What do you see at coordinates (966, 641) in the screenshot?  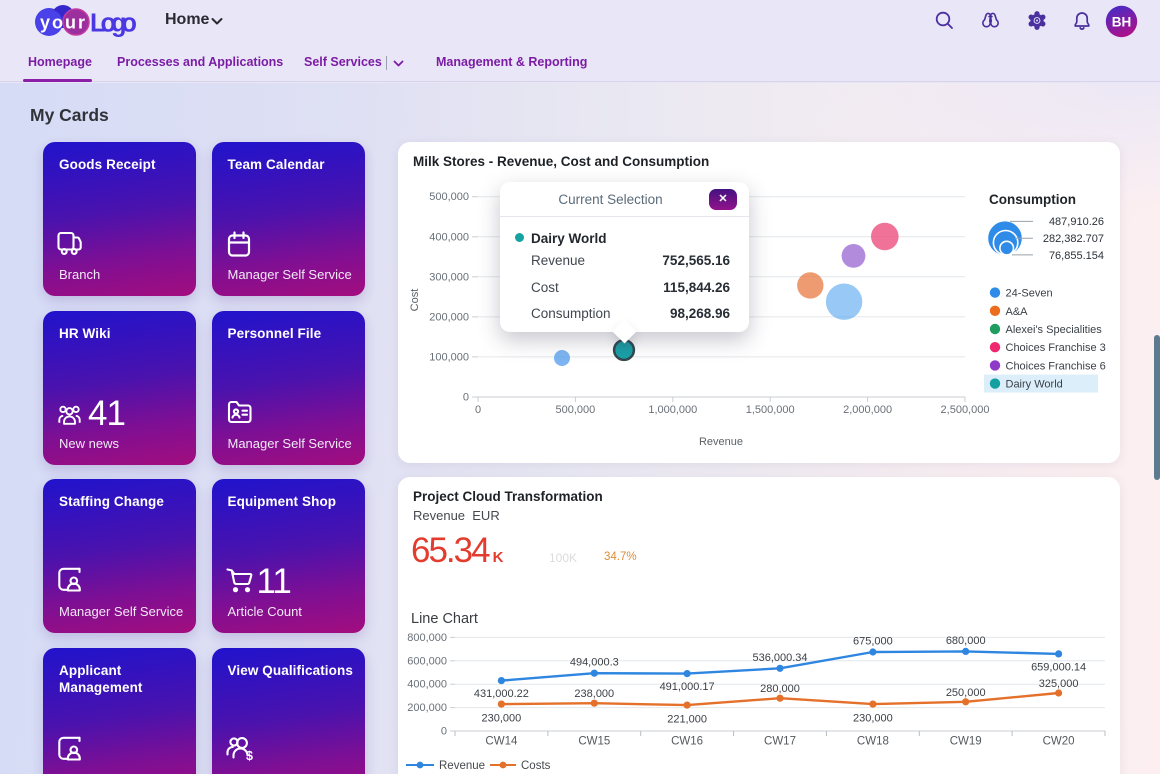 I see `svg-text: 680,000` at bounding box center [966, 641].